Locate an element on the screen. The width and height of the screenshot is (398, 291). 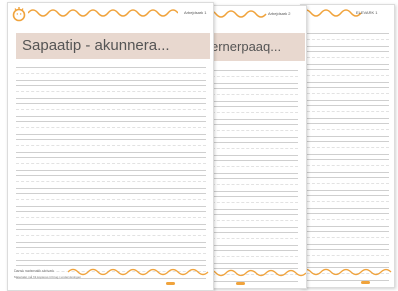
sheet-label: Arbejdsark 2 is located at coordinates (279, 13).